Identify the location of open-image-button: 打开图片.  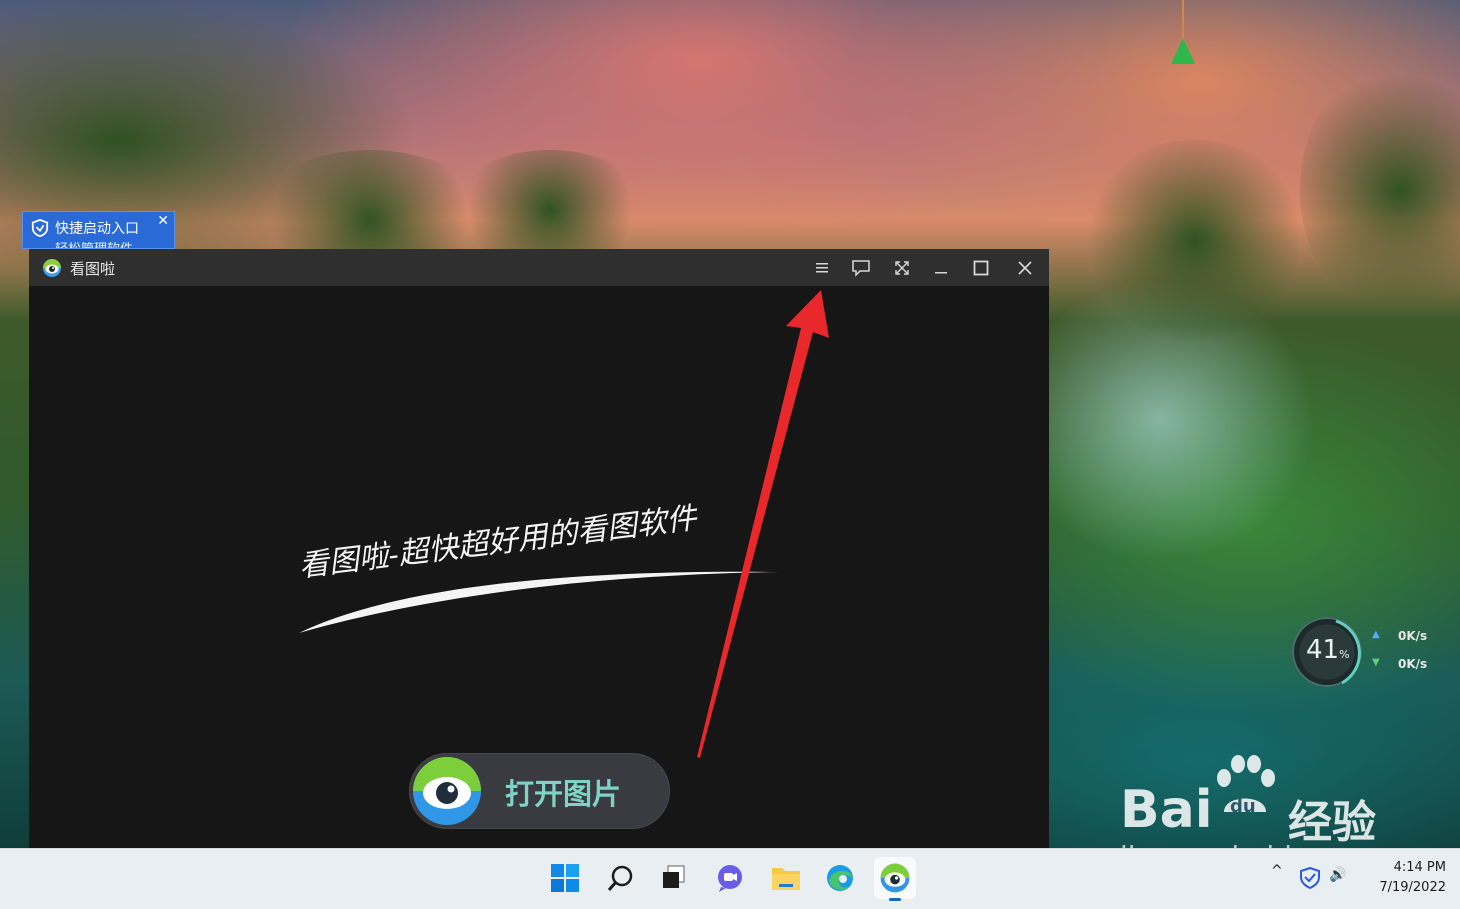
(539, 791).